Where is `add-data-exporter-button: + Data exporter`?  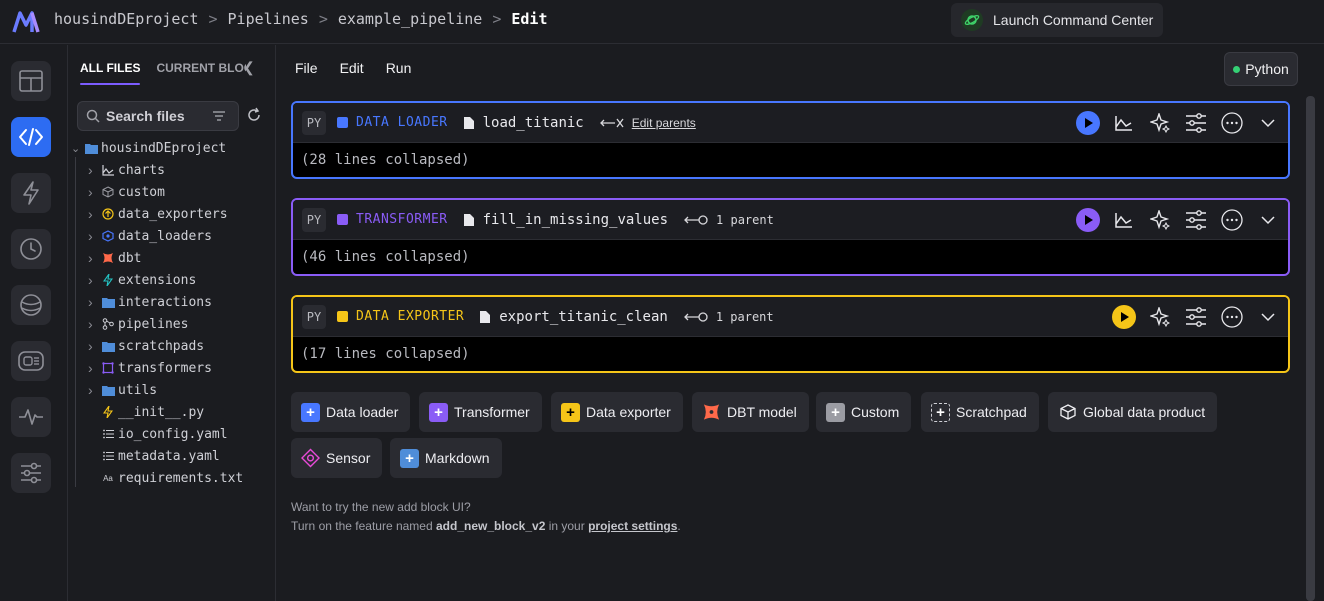 add-data-exporter-button: + Data exporter is located at coordinates (617, 412).